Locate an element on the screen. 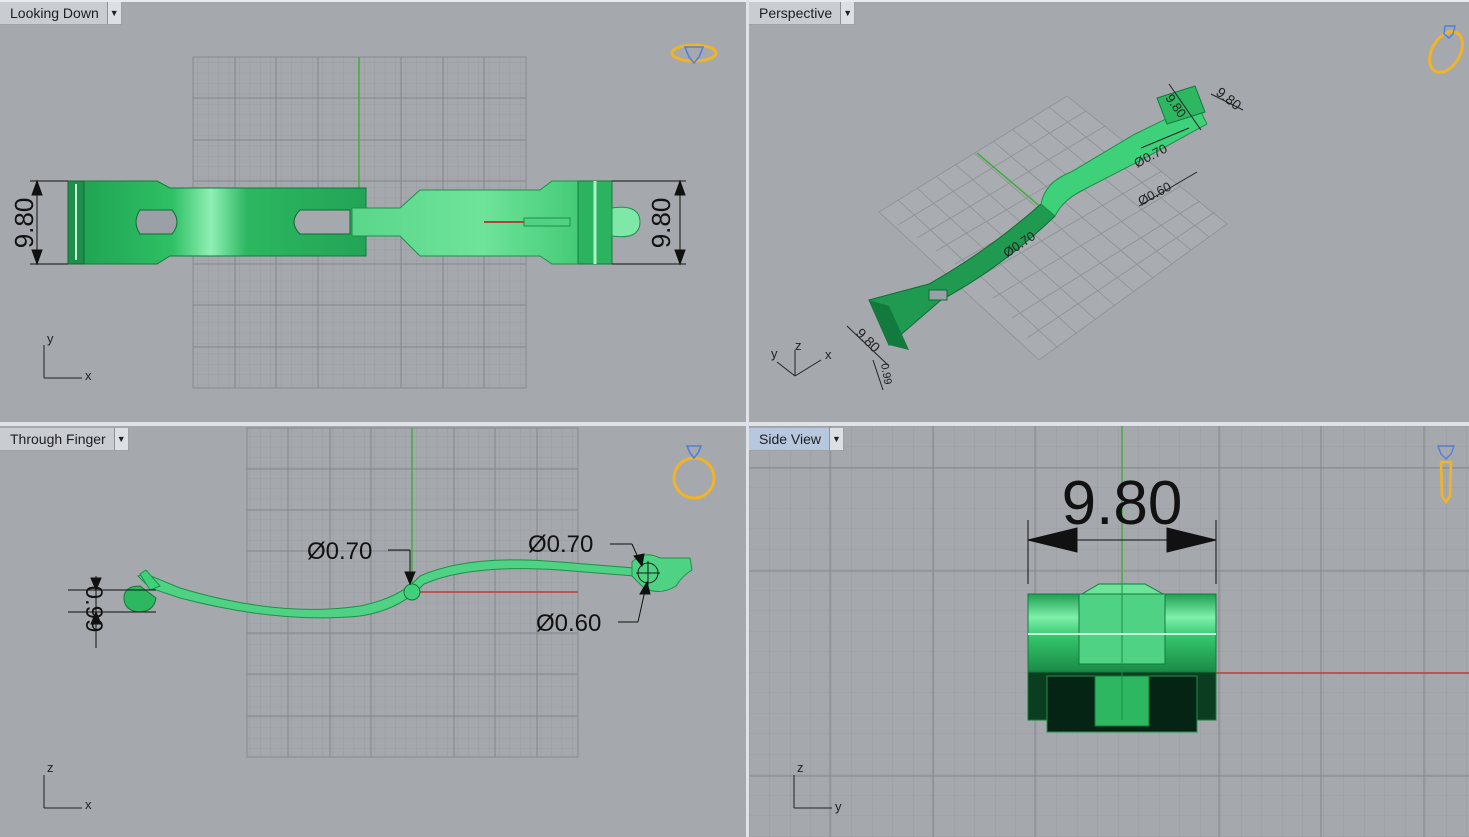 The width and height of the screenshot is (1469, 837). viewport-tab-looking-down: Looking Down ▼ is located at coordinates (61, 13).